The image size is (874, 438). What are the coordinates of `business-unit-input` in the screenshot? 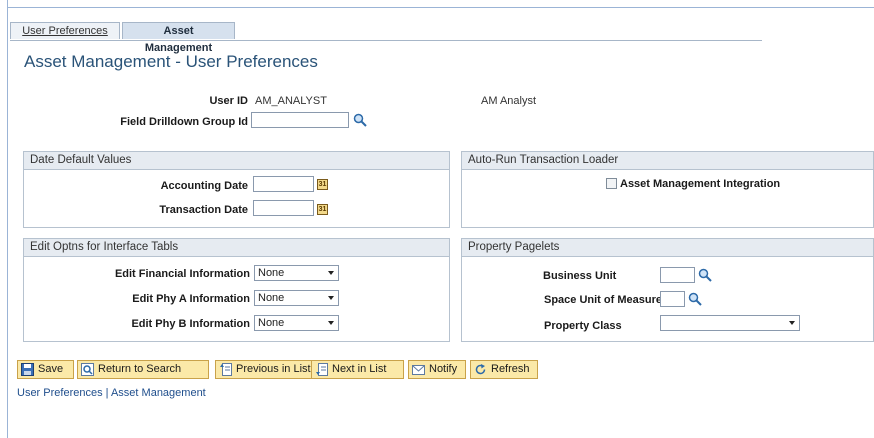 It's located at (677, 275).